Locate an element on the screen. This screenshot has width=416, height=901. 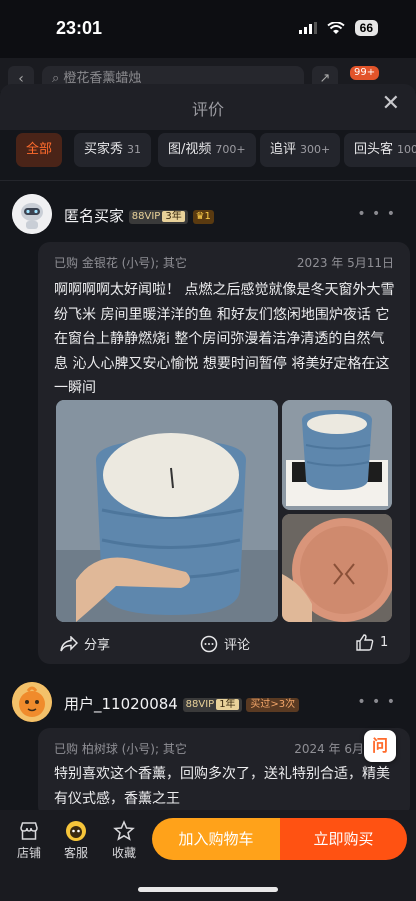
signal-icon is located at coordinates (307, 28).